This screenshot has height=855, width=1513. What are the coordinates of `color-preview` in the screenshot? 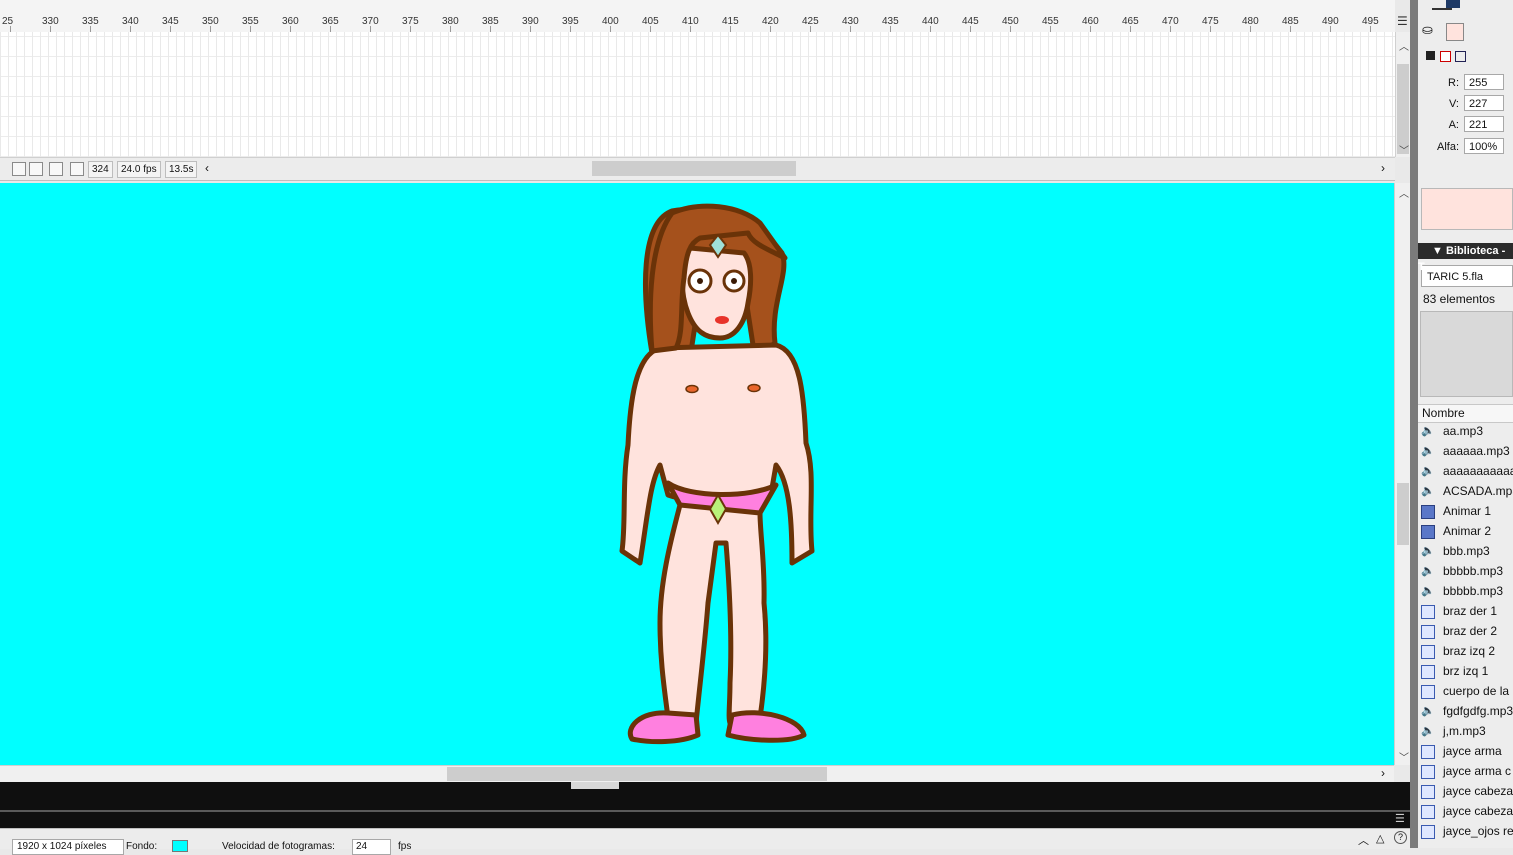 It's located at (1467, 209).